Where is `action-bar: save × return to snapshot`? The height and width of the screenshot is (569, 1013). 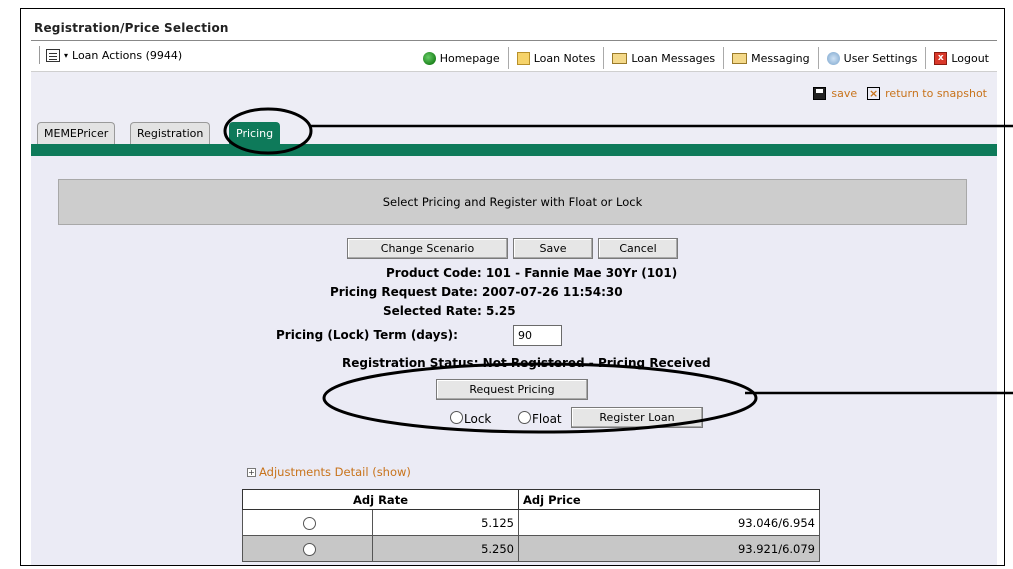
action-bar: save × return to snapshot is located at coordinates (514, 97).